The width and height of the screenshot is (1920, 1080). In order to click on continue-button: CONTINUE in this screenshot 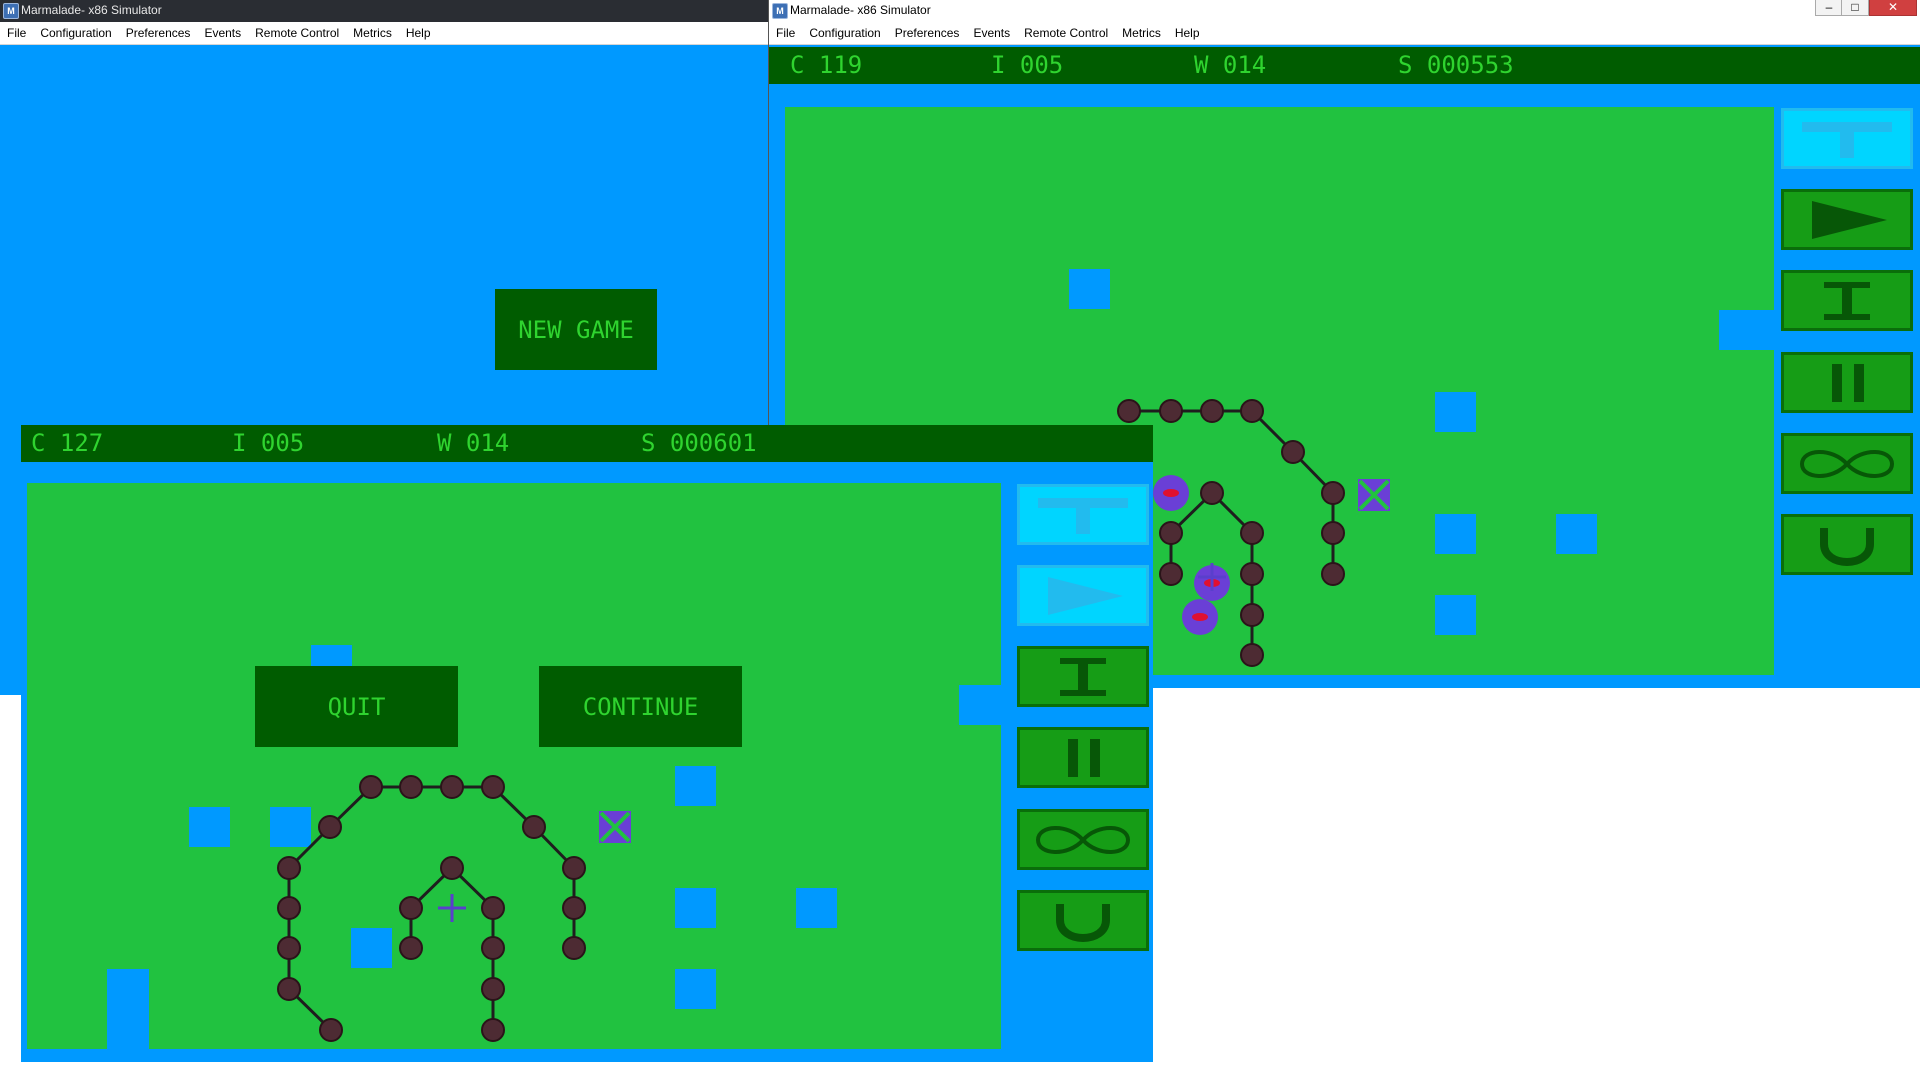, I will do `click(640, 706)`.